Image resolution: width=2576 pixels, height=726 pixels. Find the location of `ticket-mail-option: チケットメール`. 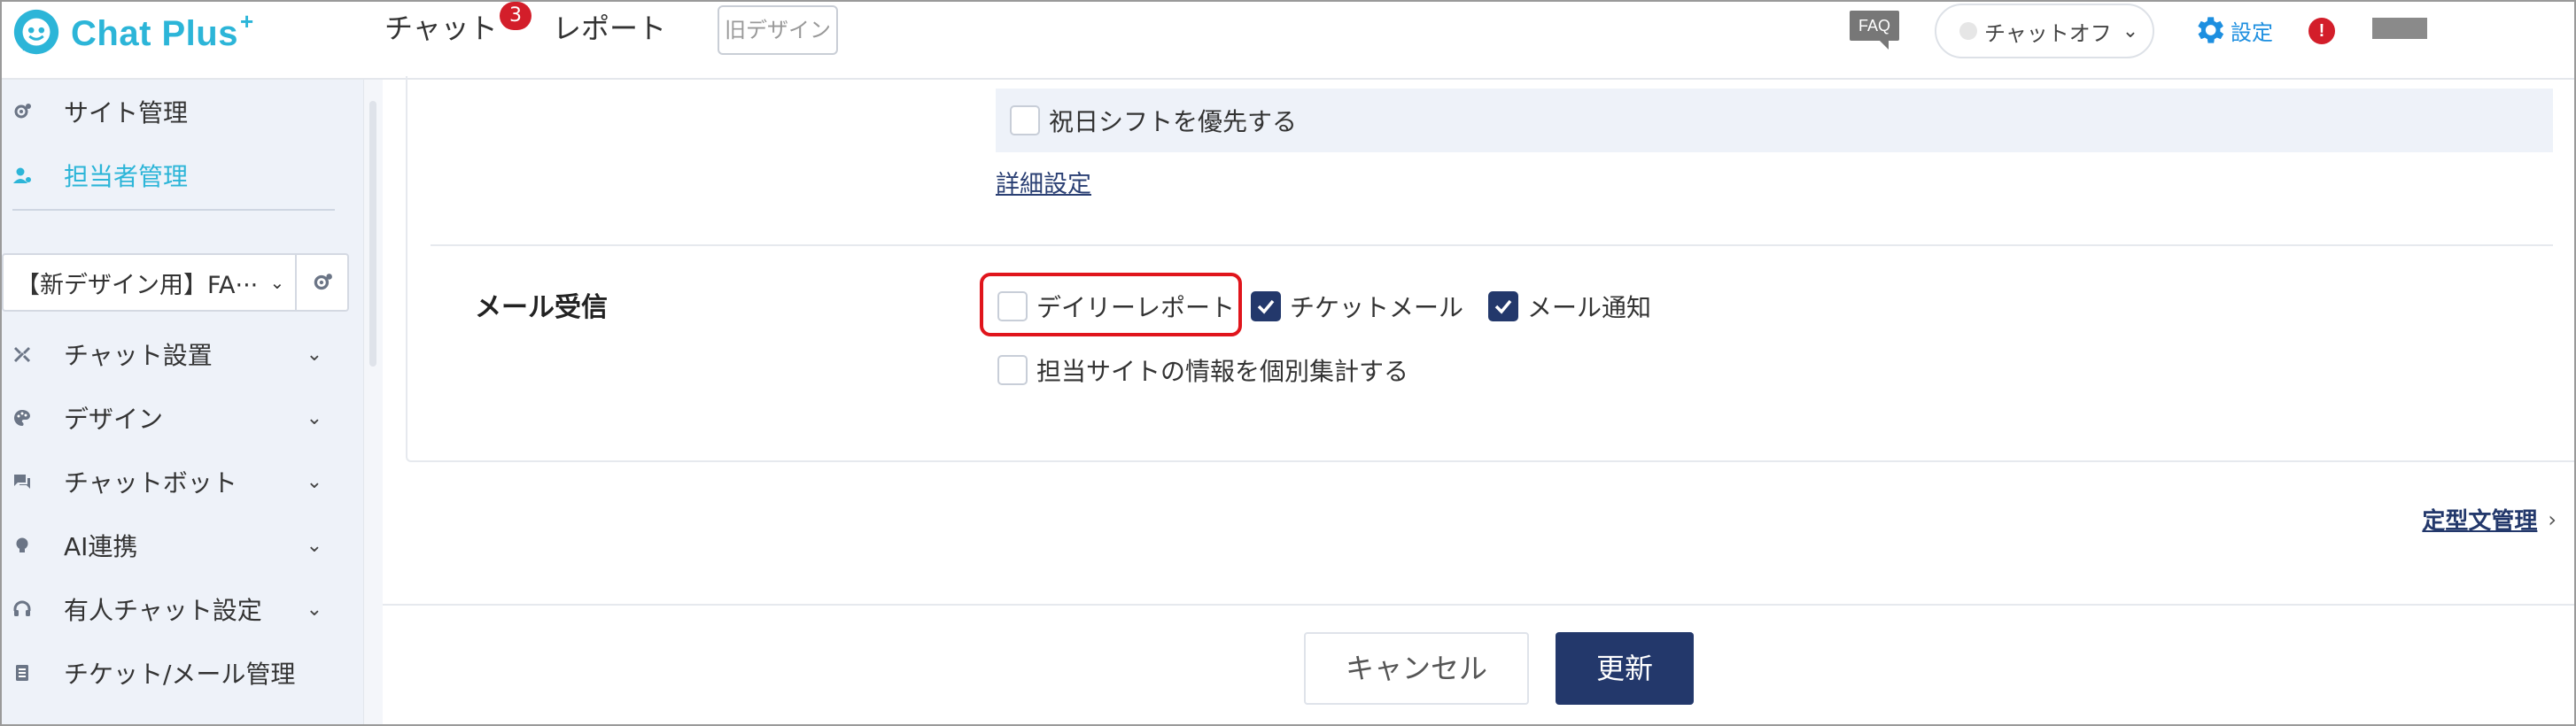

ticket-mail-option: チケットメール is located at coordinates (1357, 307).